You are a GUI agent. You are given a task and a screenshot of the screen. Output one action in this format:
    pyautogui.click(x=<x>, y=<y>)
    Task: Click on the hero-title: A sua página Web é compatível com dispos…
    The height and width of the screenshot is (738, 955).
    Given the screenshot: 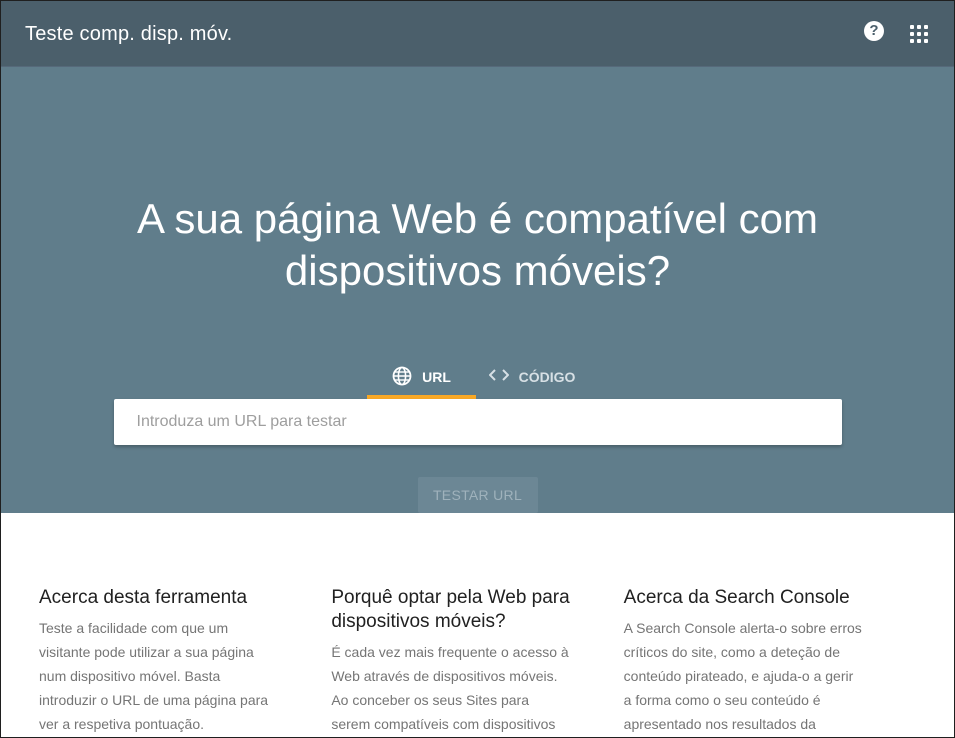 What is the action you would take?
    pyautogui.click(x=477, y=244)
    